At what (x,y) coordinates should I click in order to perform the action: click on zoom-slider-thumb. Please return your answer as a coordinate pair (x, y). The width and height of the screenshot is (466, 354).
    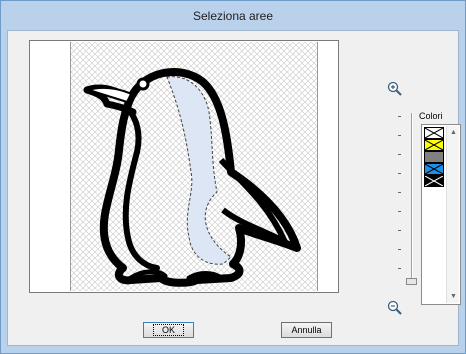
    Looking at the image, I should click on (411, 281).